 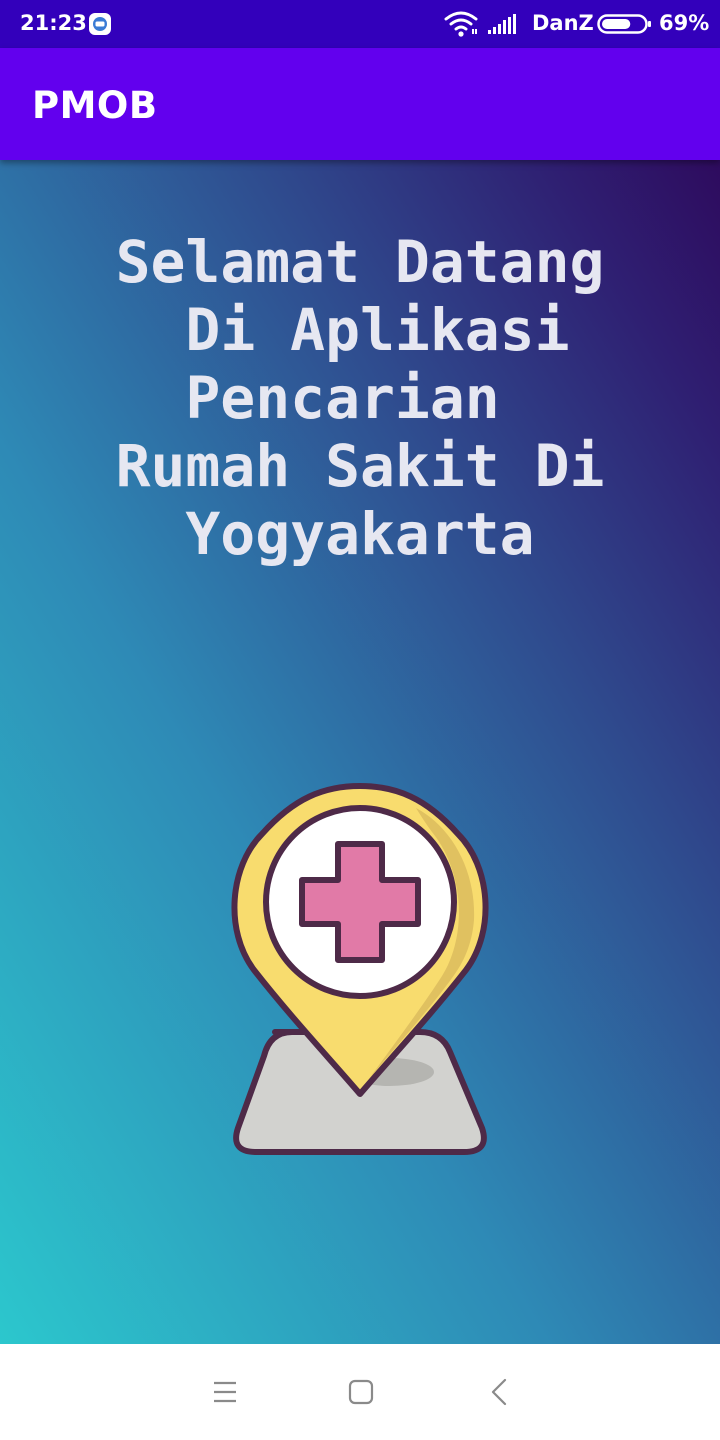 What do you see at coordinates (95, 105) in the screenshot?
I see `app-title: PMOB` at bounding box center [95, 105].